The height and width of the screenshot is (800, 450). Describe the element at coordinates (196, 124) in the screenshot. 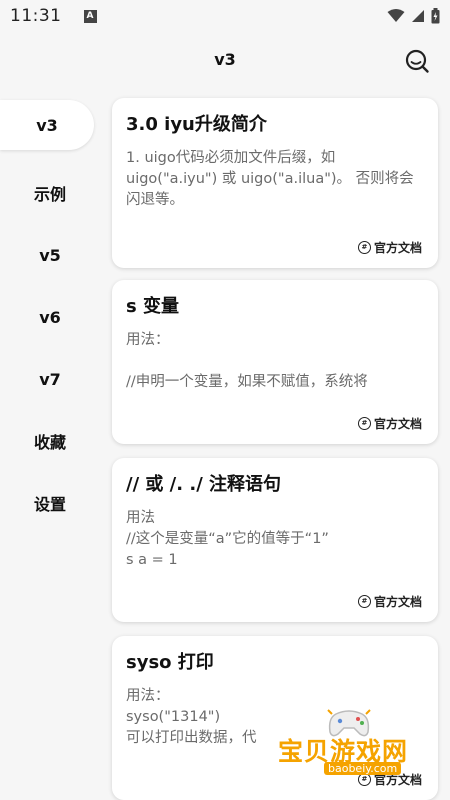

I see `card-title: 3.0 iyu升级简介` at that location.